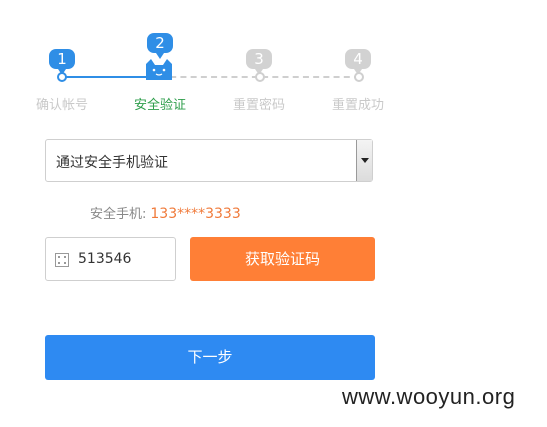 Image resolution: width=547 pixels, height=427 pixels. I want to click on verify-method-select: 通过安全手机验证, so click(209, 160).